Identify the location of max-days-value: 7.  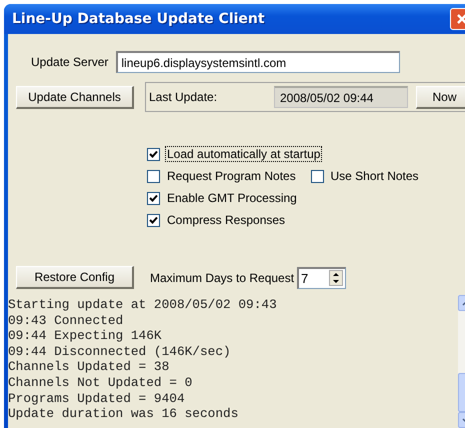
(305, 278).